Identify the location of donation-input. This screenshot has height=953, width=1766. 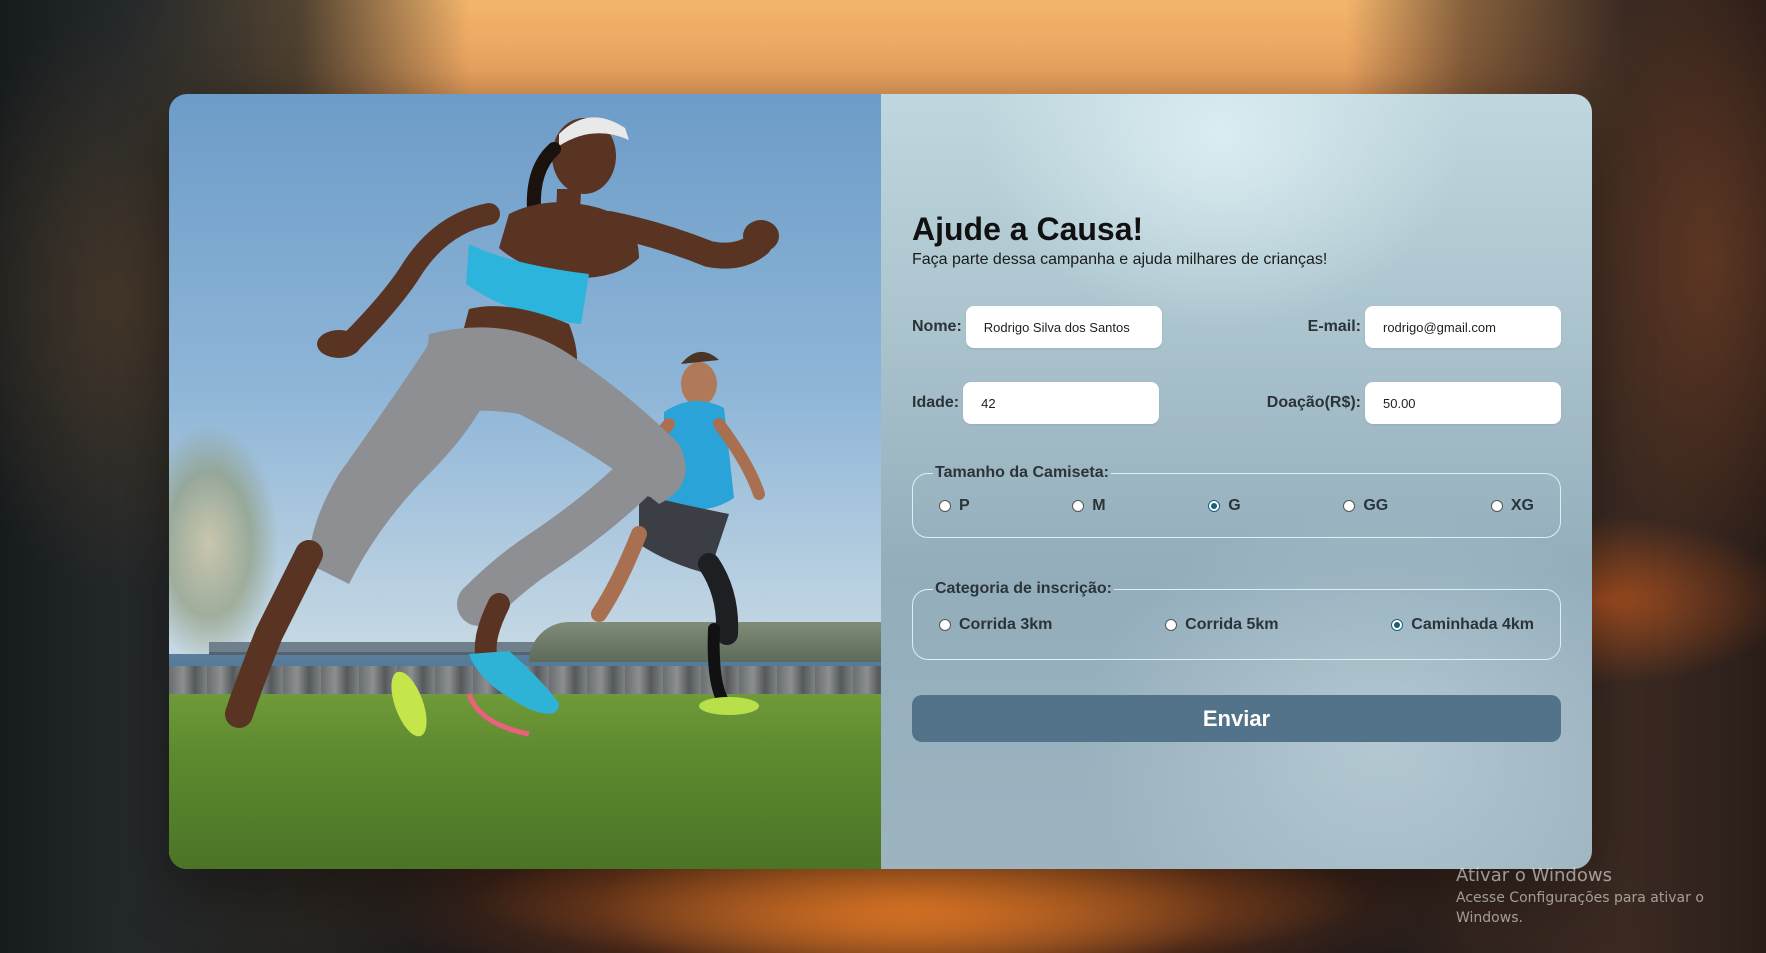
(1463, 403).